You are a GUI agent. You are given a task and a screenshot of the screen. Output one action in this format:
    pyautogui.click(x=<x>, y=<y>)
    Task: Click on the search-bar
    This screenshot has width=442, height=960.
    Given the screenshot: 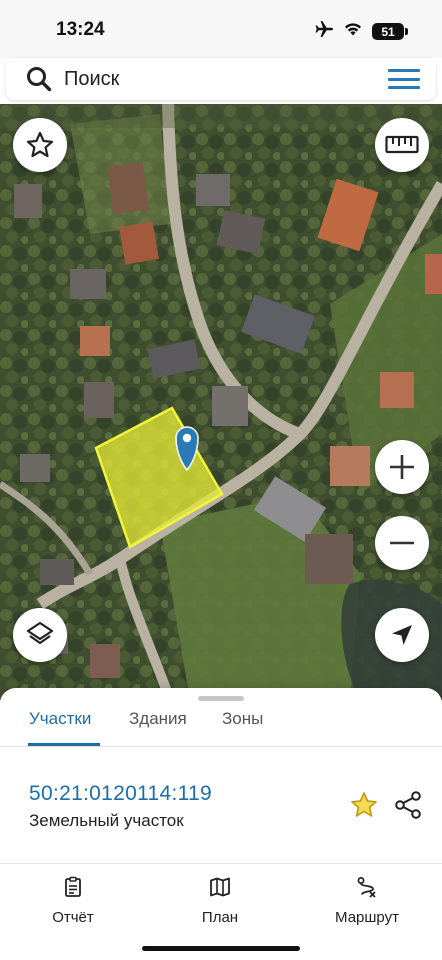 What is the action you would take?
    pyautogui.click(x=221, y=79)
    